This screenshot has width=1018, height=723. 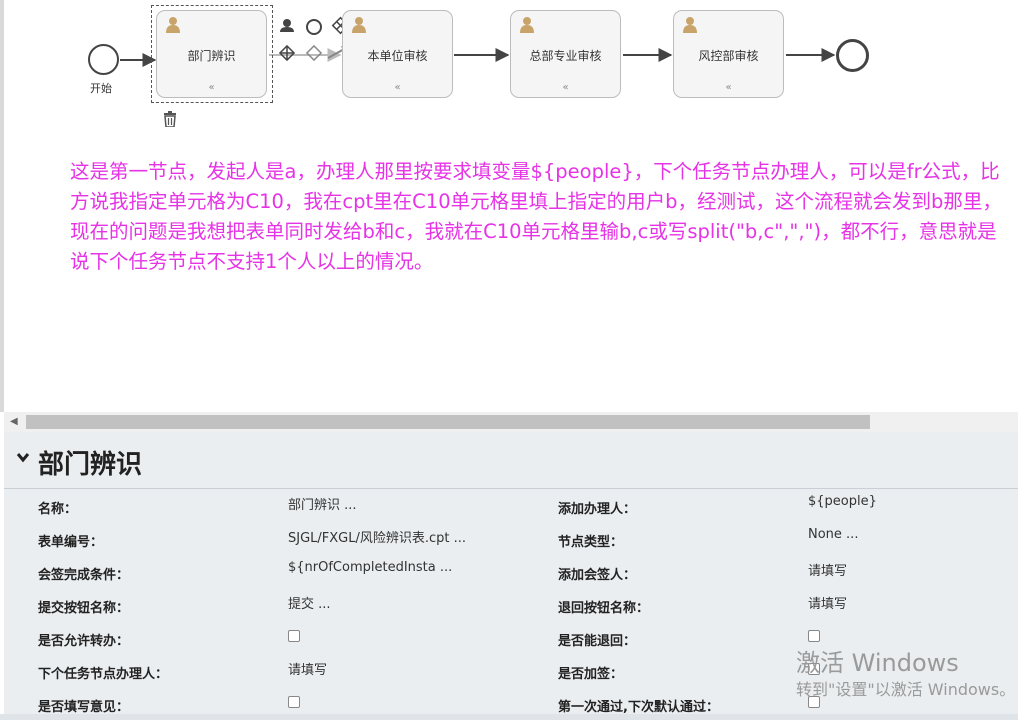 I want to click on horizontal-scrollbar: ◀, so click(x=511, y=422).